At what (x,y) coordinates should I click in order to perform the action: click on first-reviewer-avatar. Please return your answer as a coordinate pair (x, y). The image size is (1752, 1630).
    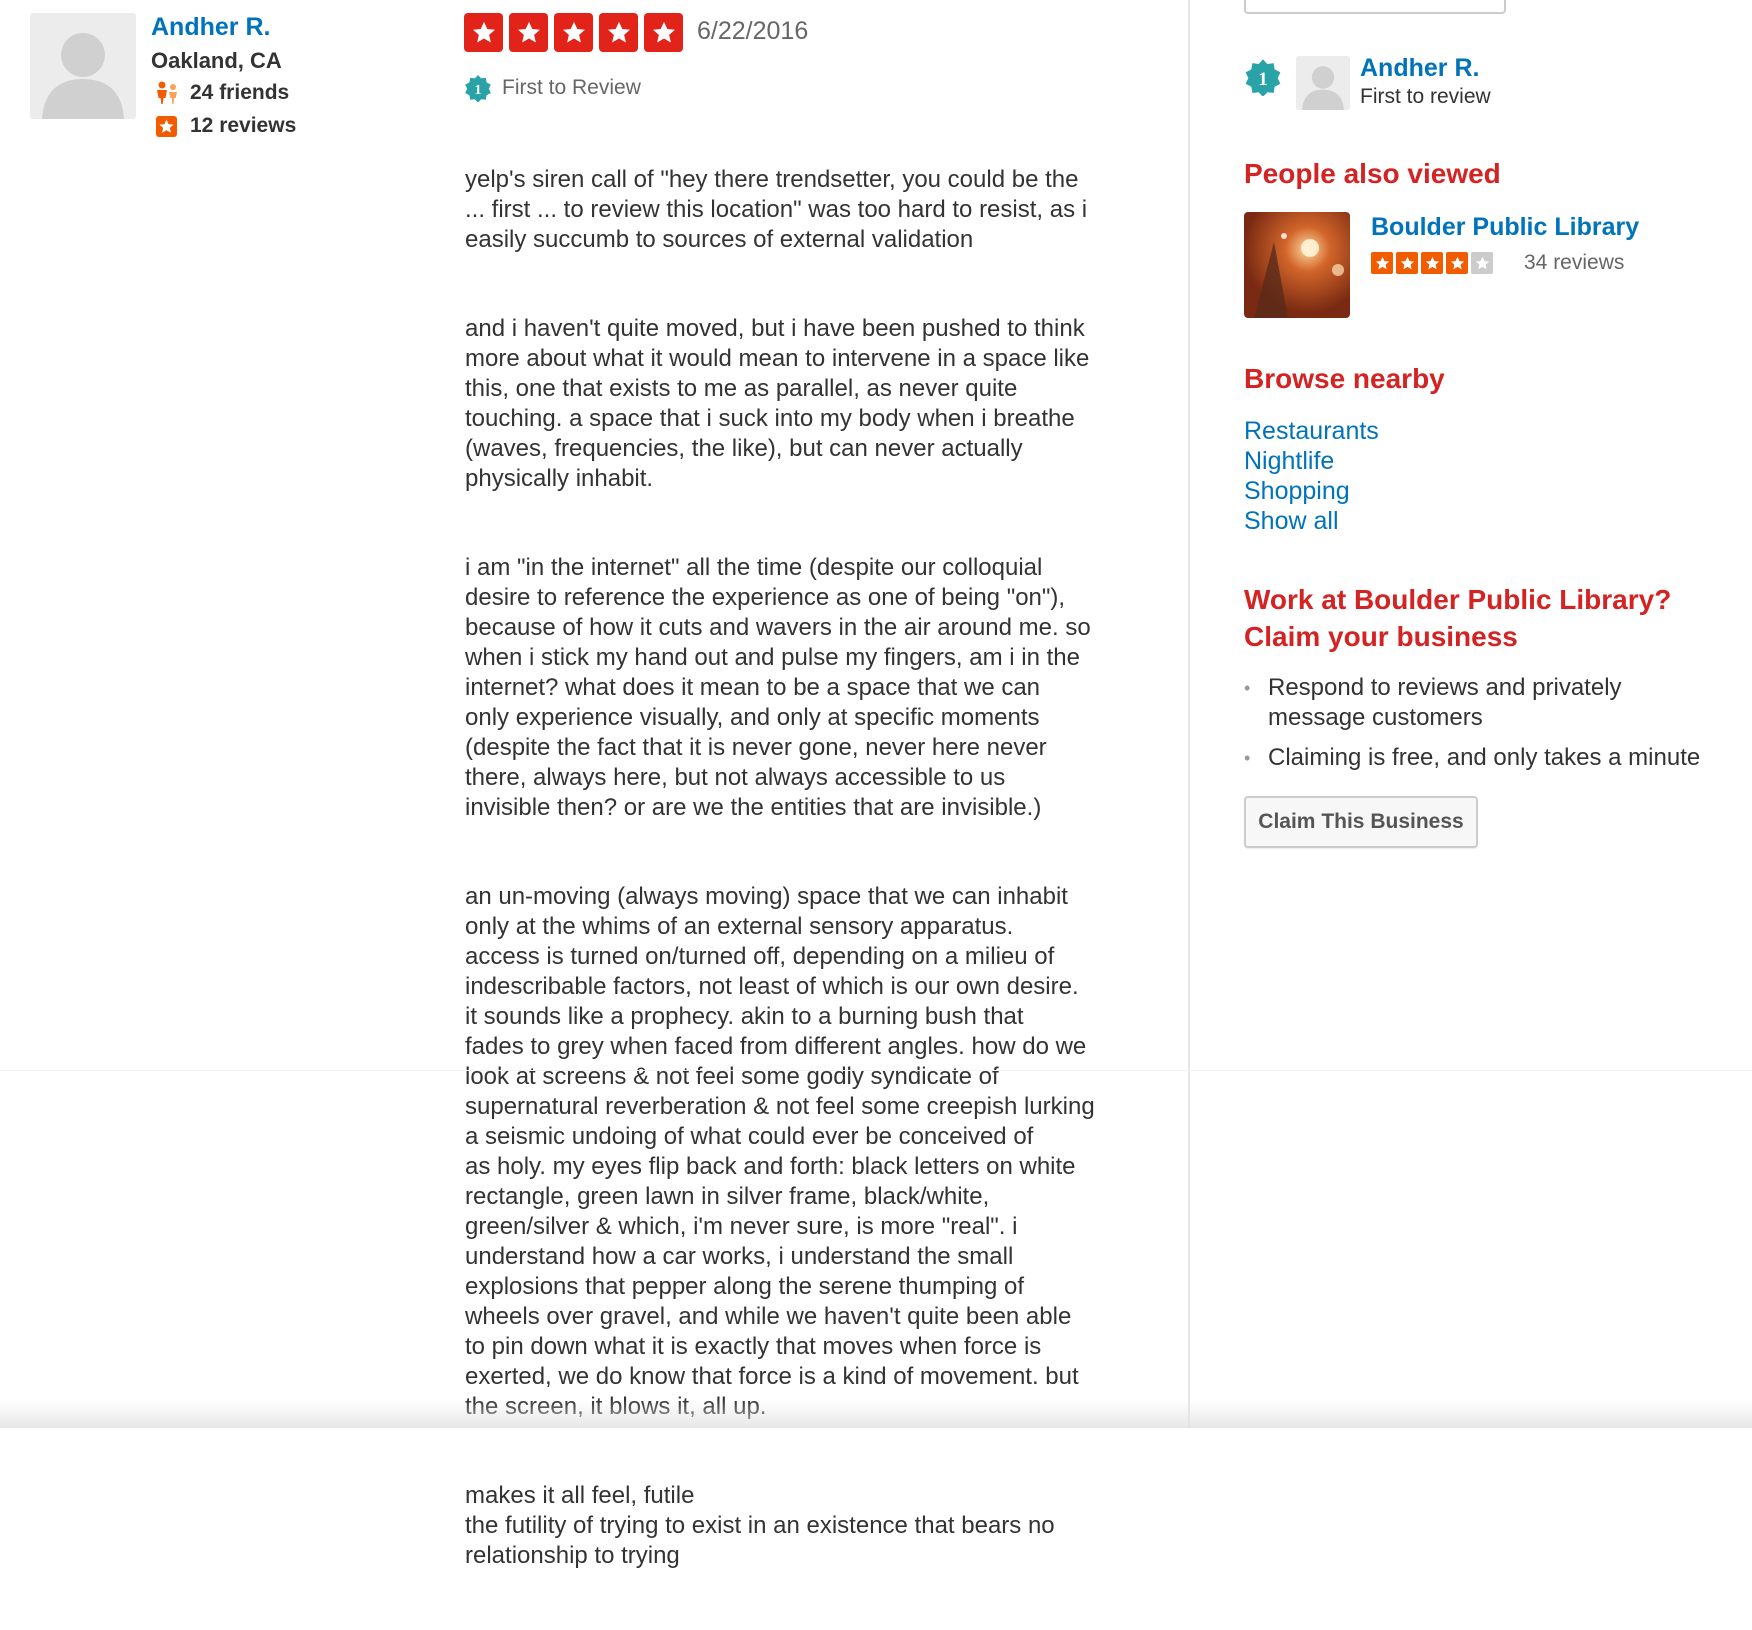
    Looking at the image, I should click on (1323, 83).